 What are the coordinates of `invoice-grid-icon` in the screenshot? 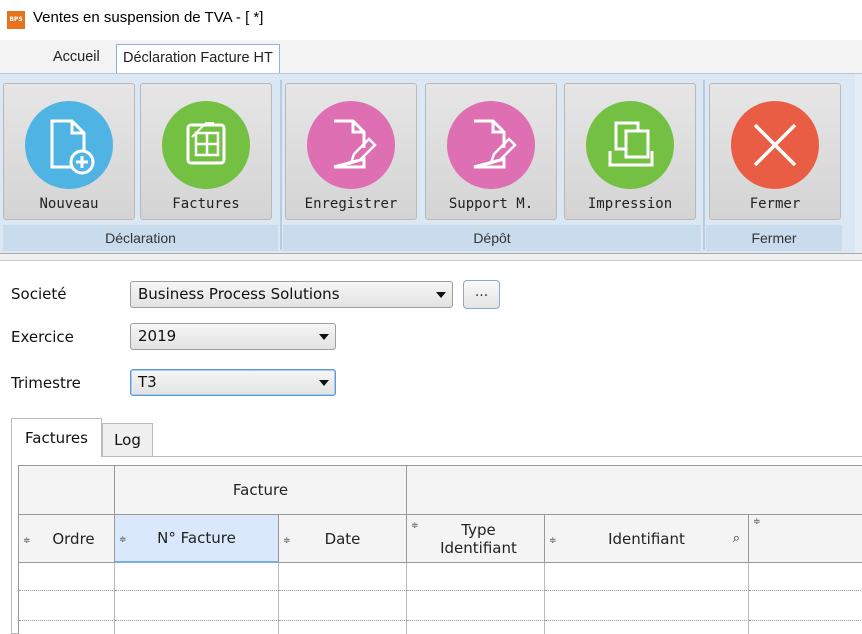 It's located at (206, 145).